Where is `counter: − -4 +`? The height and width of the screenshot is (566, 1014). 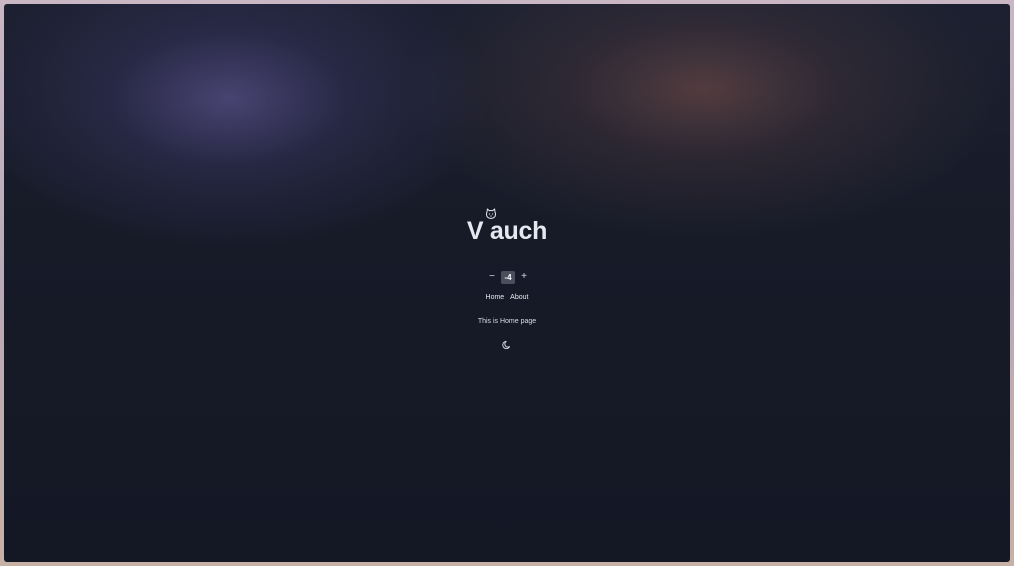 counter: − -4 + is located at coordinates (508, 277).